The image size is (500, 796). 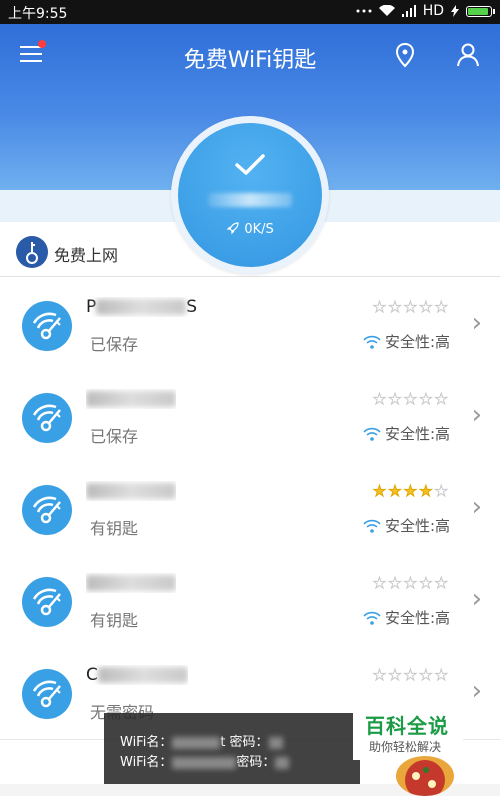 What do you see at coordinates (38, 14) in the screenshot?
I see `status-time: 上午9:55` at bounding box center [38, 14].